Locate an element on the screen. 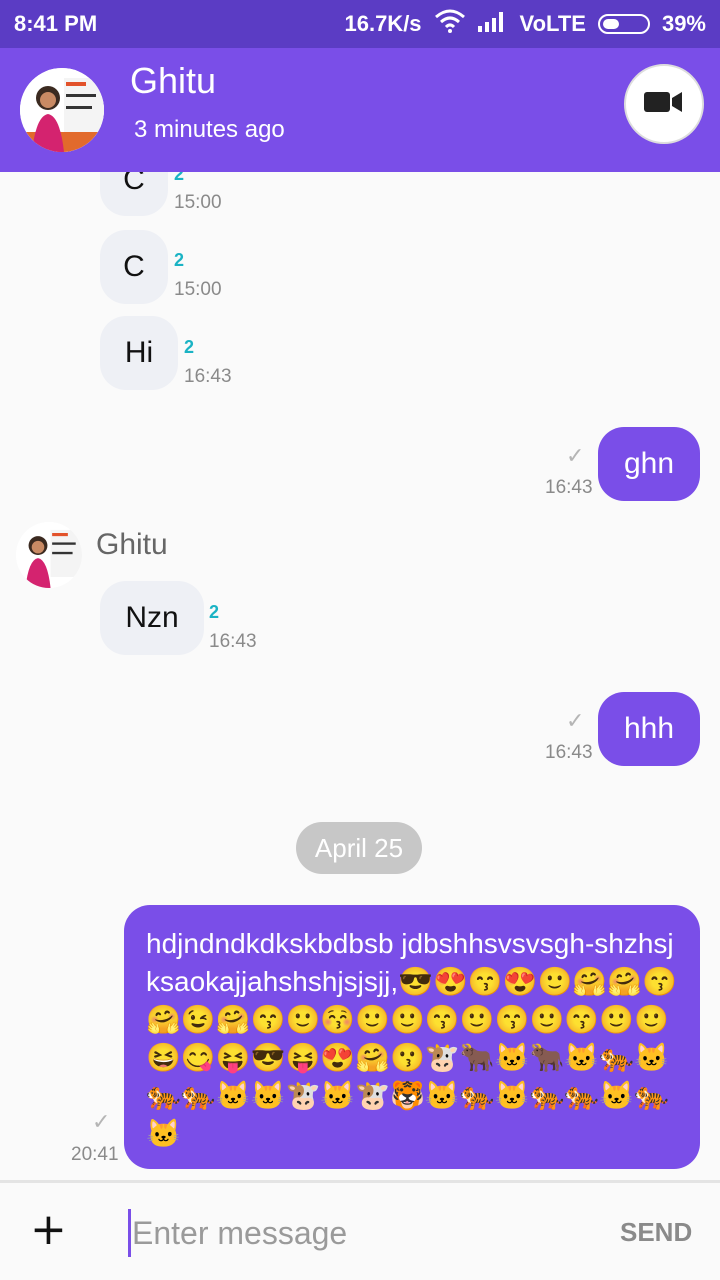 This screenshot has height=1280, width=720. outgoing-message-bubble: hhh is located at coordinates (649, 729).